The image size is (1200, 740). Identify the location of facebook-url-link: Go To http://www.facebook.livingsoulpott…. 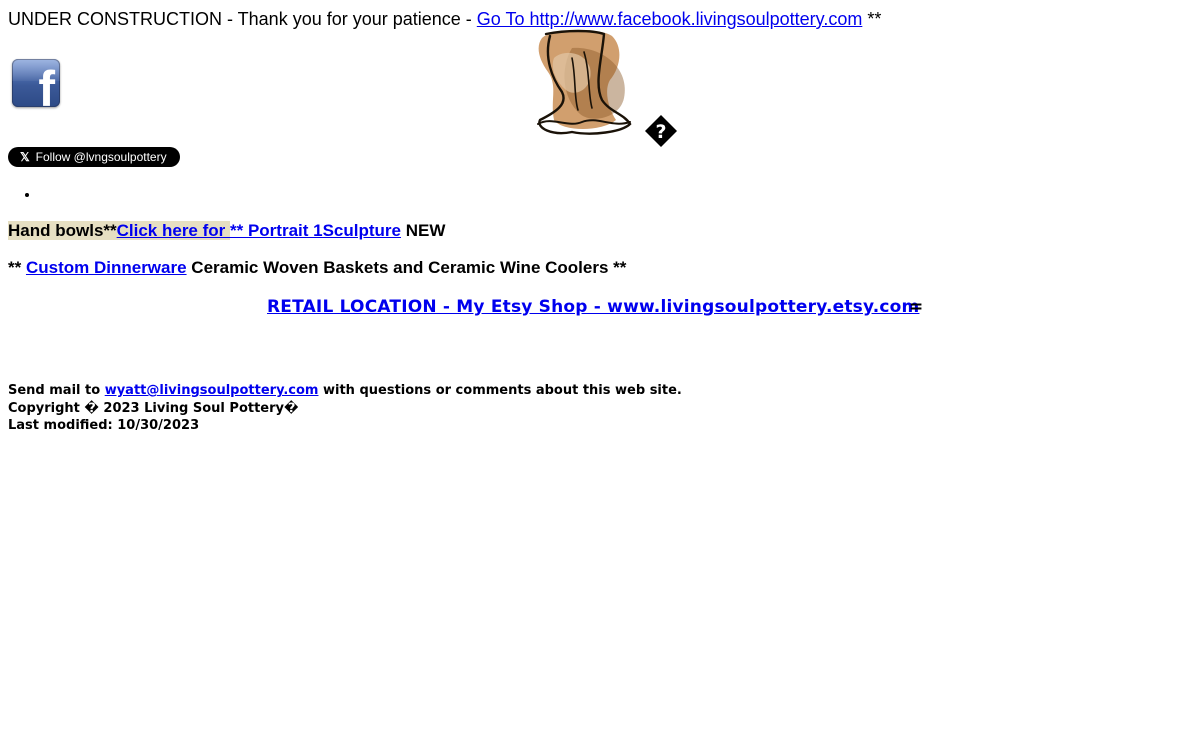
(670, 19).